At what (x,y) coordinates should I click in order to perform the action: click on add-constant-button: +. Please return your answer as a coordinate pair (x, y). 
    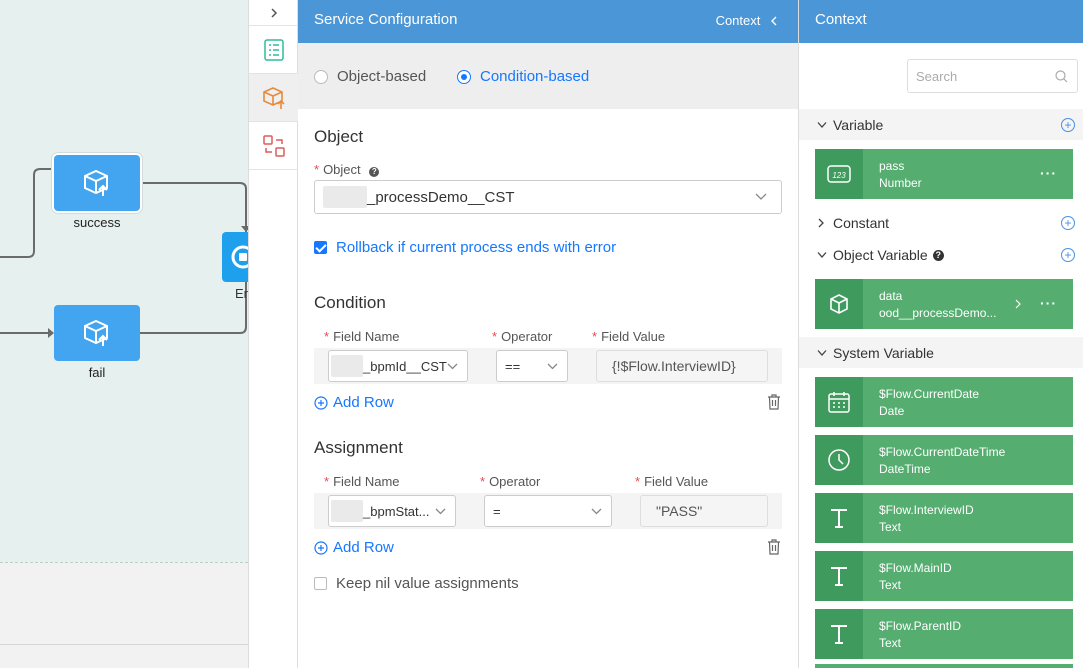
    Looking at the image, I should click on (1068, 223).